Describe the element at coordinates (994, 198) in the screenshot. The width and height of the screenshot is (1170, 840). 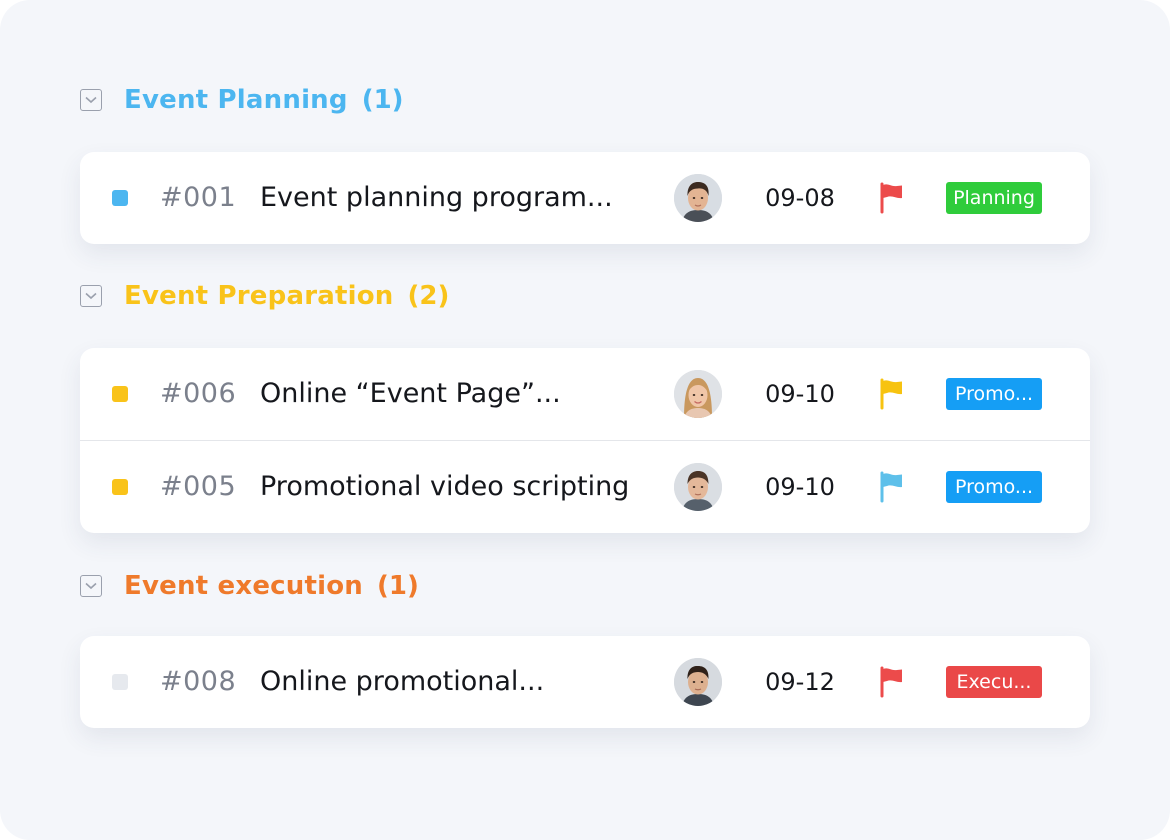
I see `status-tag: Planning` at that location.